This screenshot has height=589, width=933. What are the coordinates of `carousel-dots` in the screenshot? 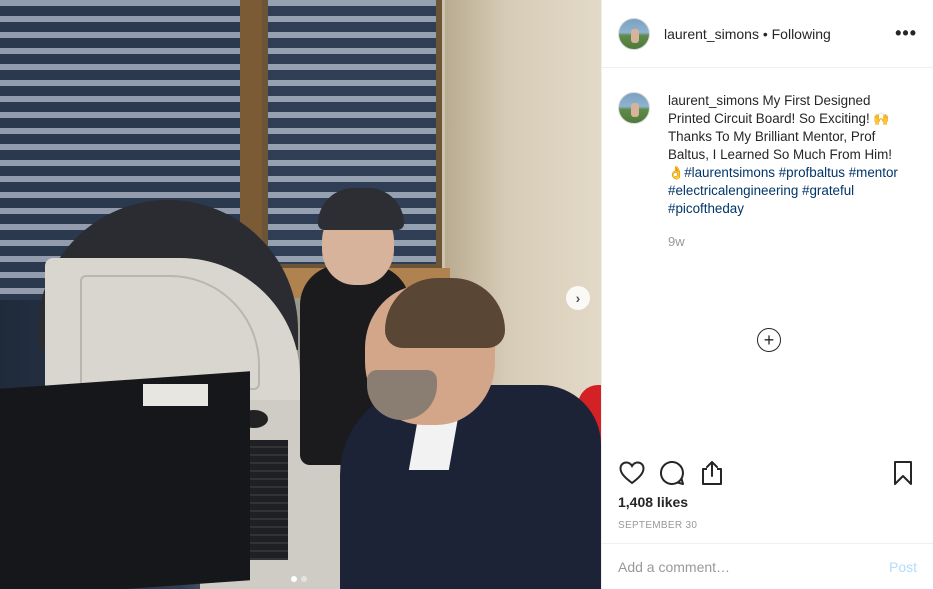 It's located at (299, 579).